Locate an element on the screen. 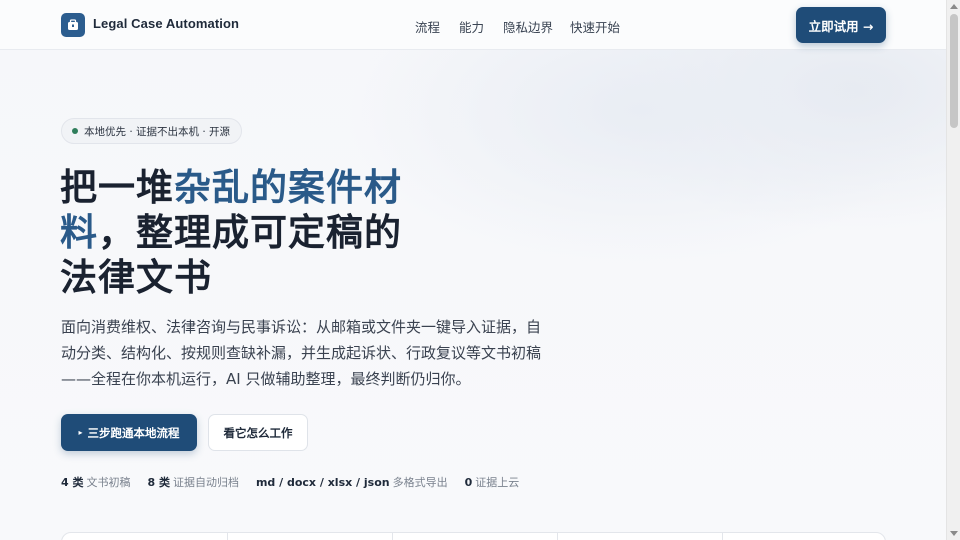 This screenshot has width=960, height=540. headline-part: ，整理成可定稿的 is located at coordinates (250, 232).